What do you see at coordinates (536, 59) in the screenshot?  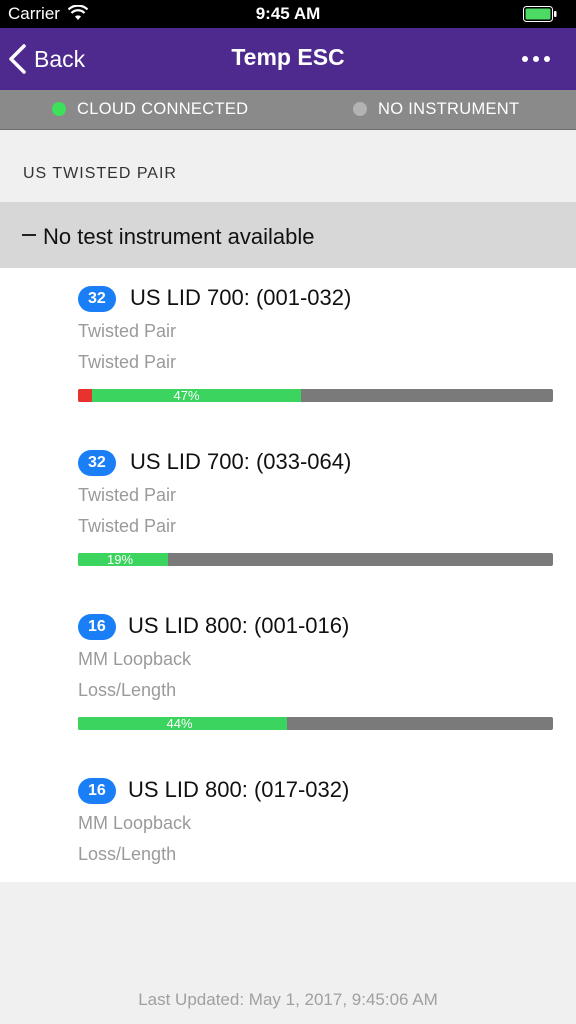 I see `more-options-icon` at bounding box center [536, 59].